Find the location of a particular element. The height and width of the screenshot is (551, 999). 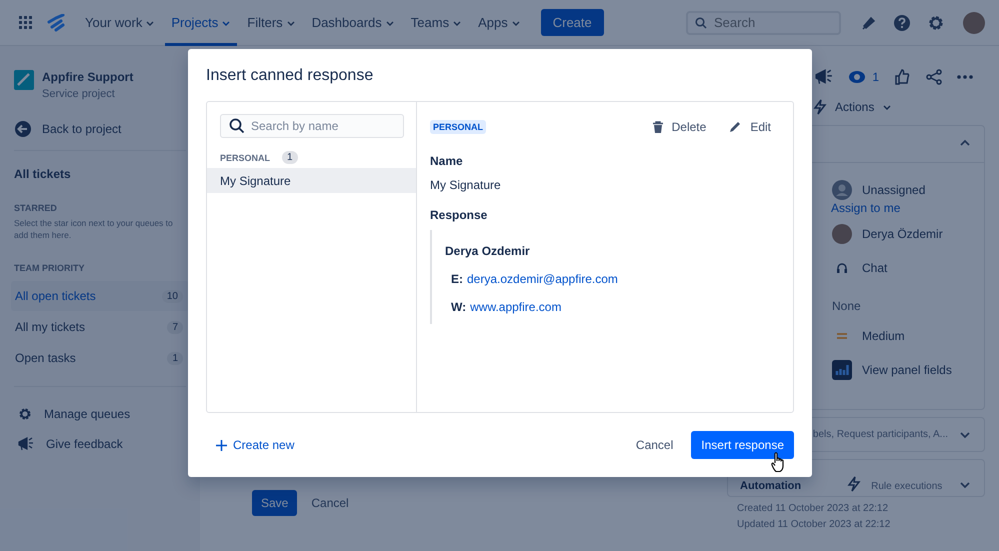

chart-app-icon is located at coordinates (842, 370).